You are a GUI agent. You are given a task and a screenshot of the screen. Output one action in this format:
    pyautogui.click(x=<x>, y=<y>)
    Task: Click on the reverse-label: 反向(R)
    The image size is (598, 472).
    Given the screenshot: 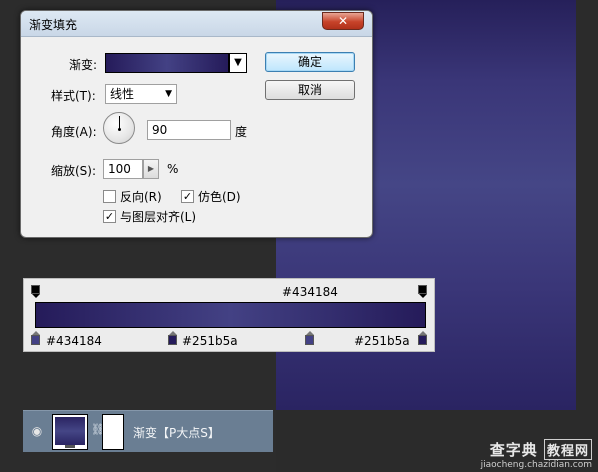 What is the action you would take?
    pyautogui.click(x=141, y=197)
    